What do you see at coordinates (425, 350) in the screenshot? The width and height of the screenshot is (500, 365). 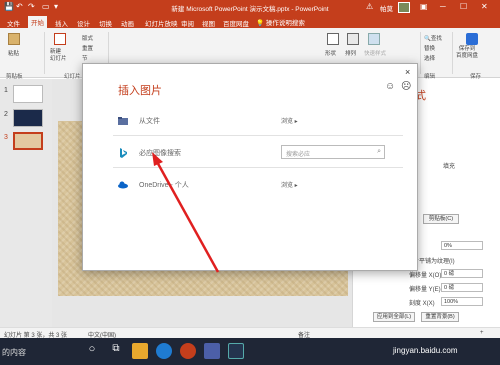 I see `watermark: jingyan.baidu.com` at bounding box center [425, 350].